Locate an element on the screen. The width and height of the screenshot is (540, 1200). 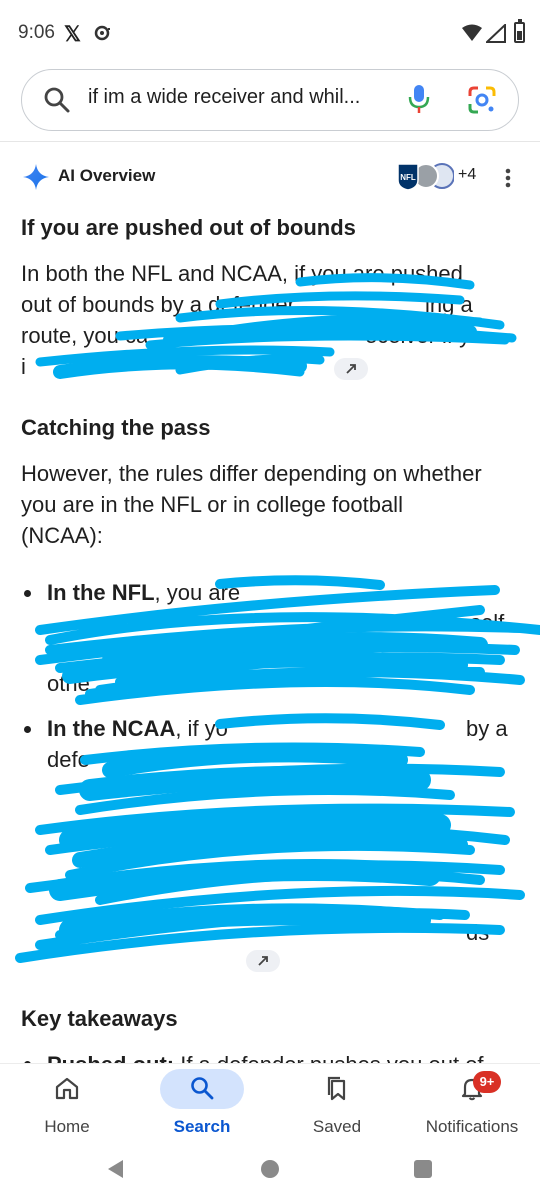
ai-overview-label: AI Overview is located at coordinates (107, 175).